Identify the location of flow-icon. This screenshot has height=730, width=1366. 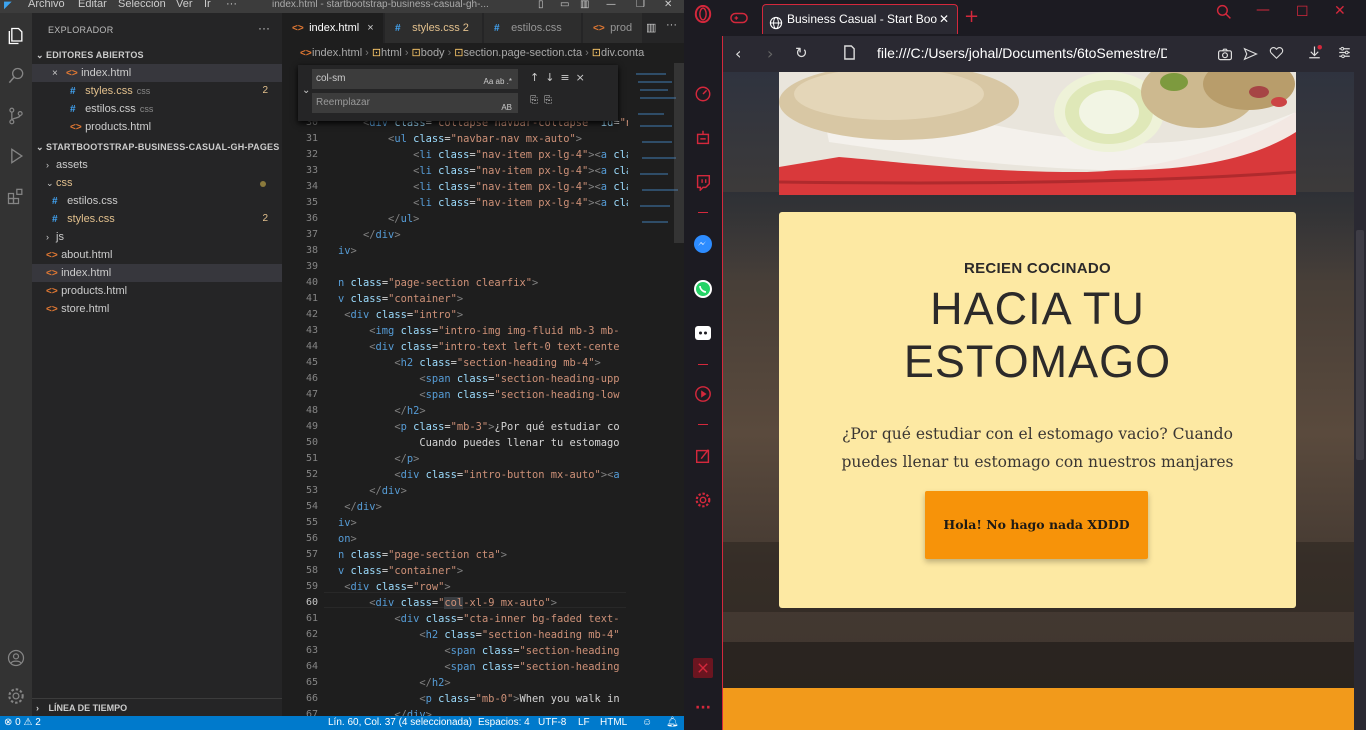
(703, 138).